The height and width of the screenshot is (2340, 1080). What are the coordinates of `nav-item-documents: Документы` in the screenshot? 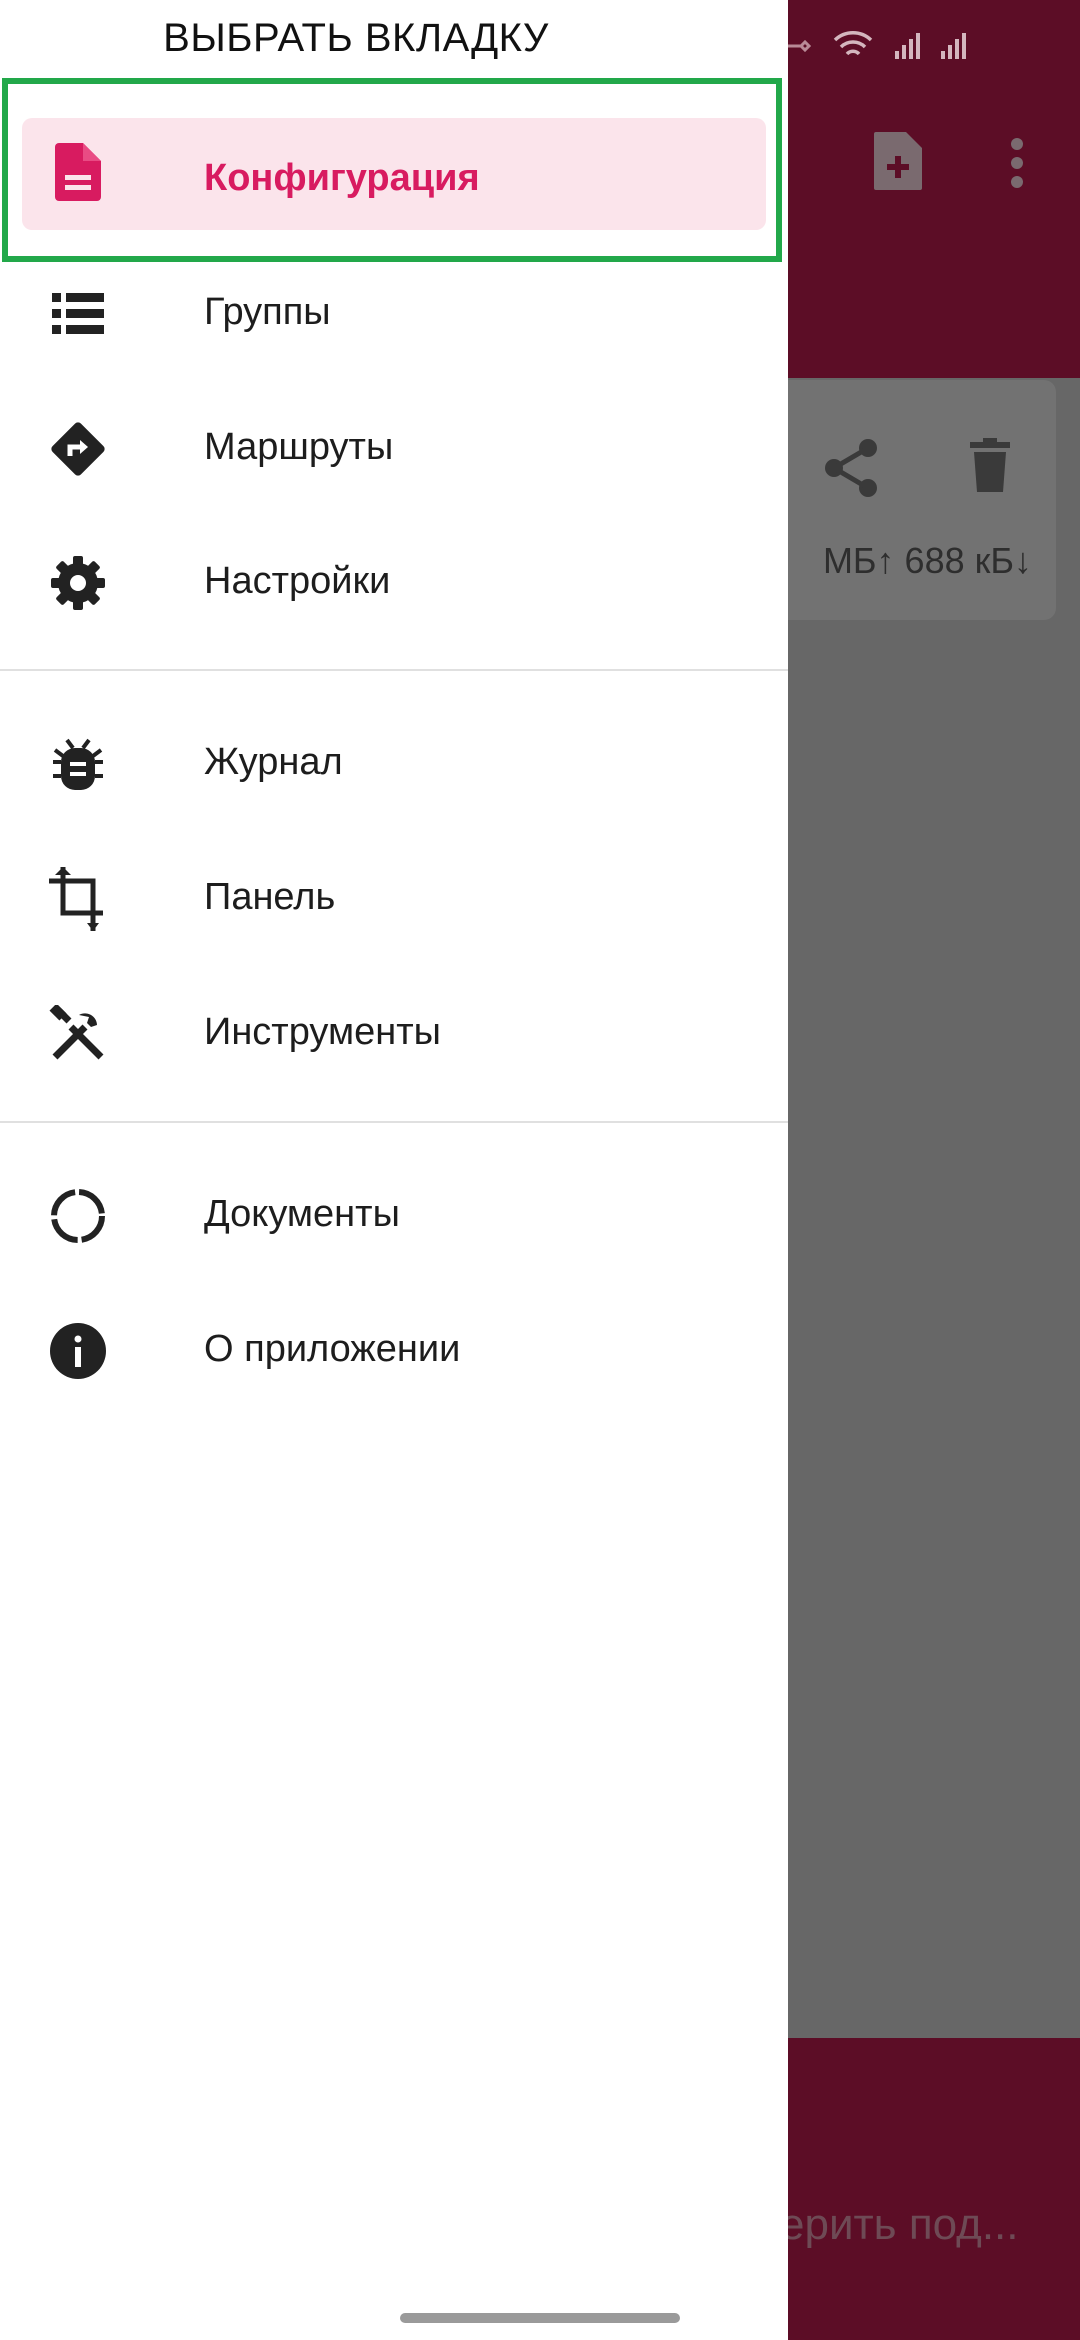 It's located at (394, 1214).